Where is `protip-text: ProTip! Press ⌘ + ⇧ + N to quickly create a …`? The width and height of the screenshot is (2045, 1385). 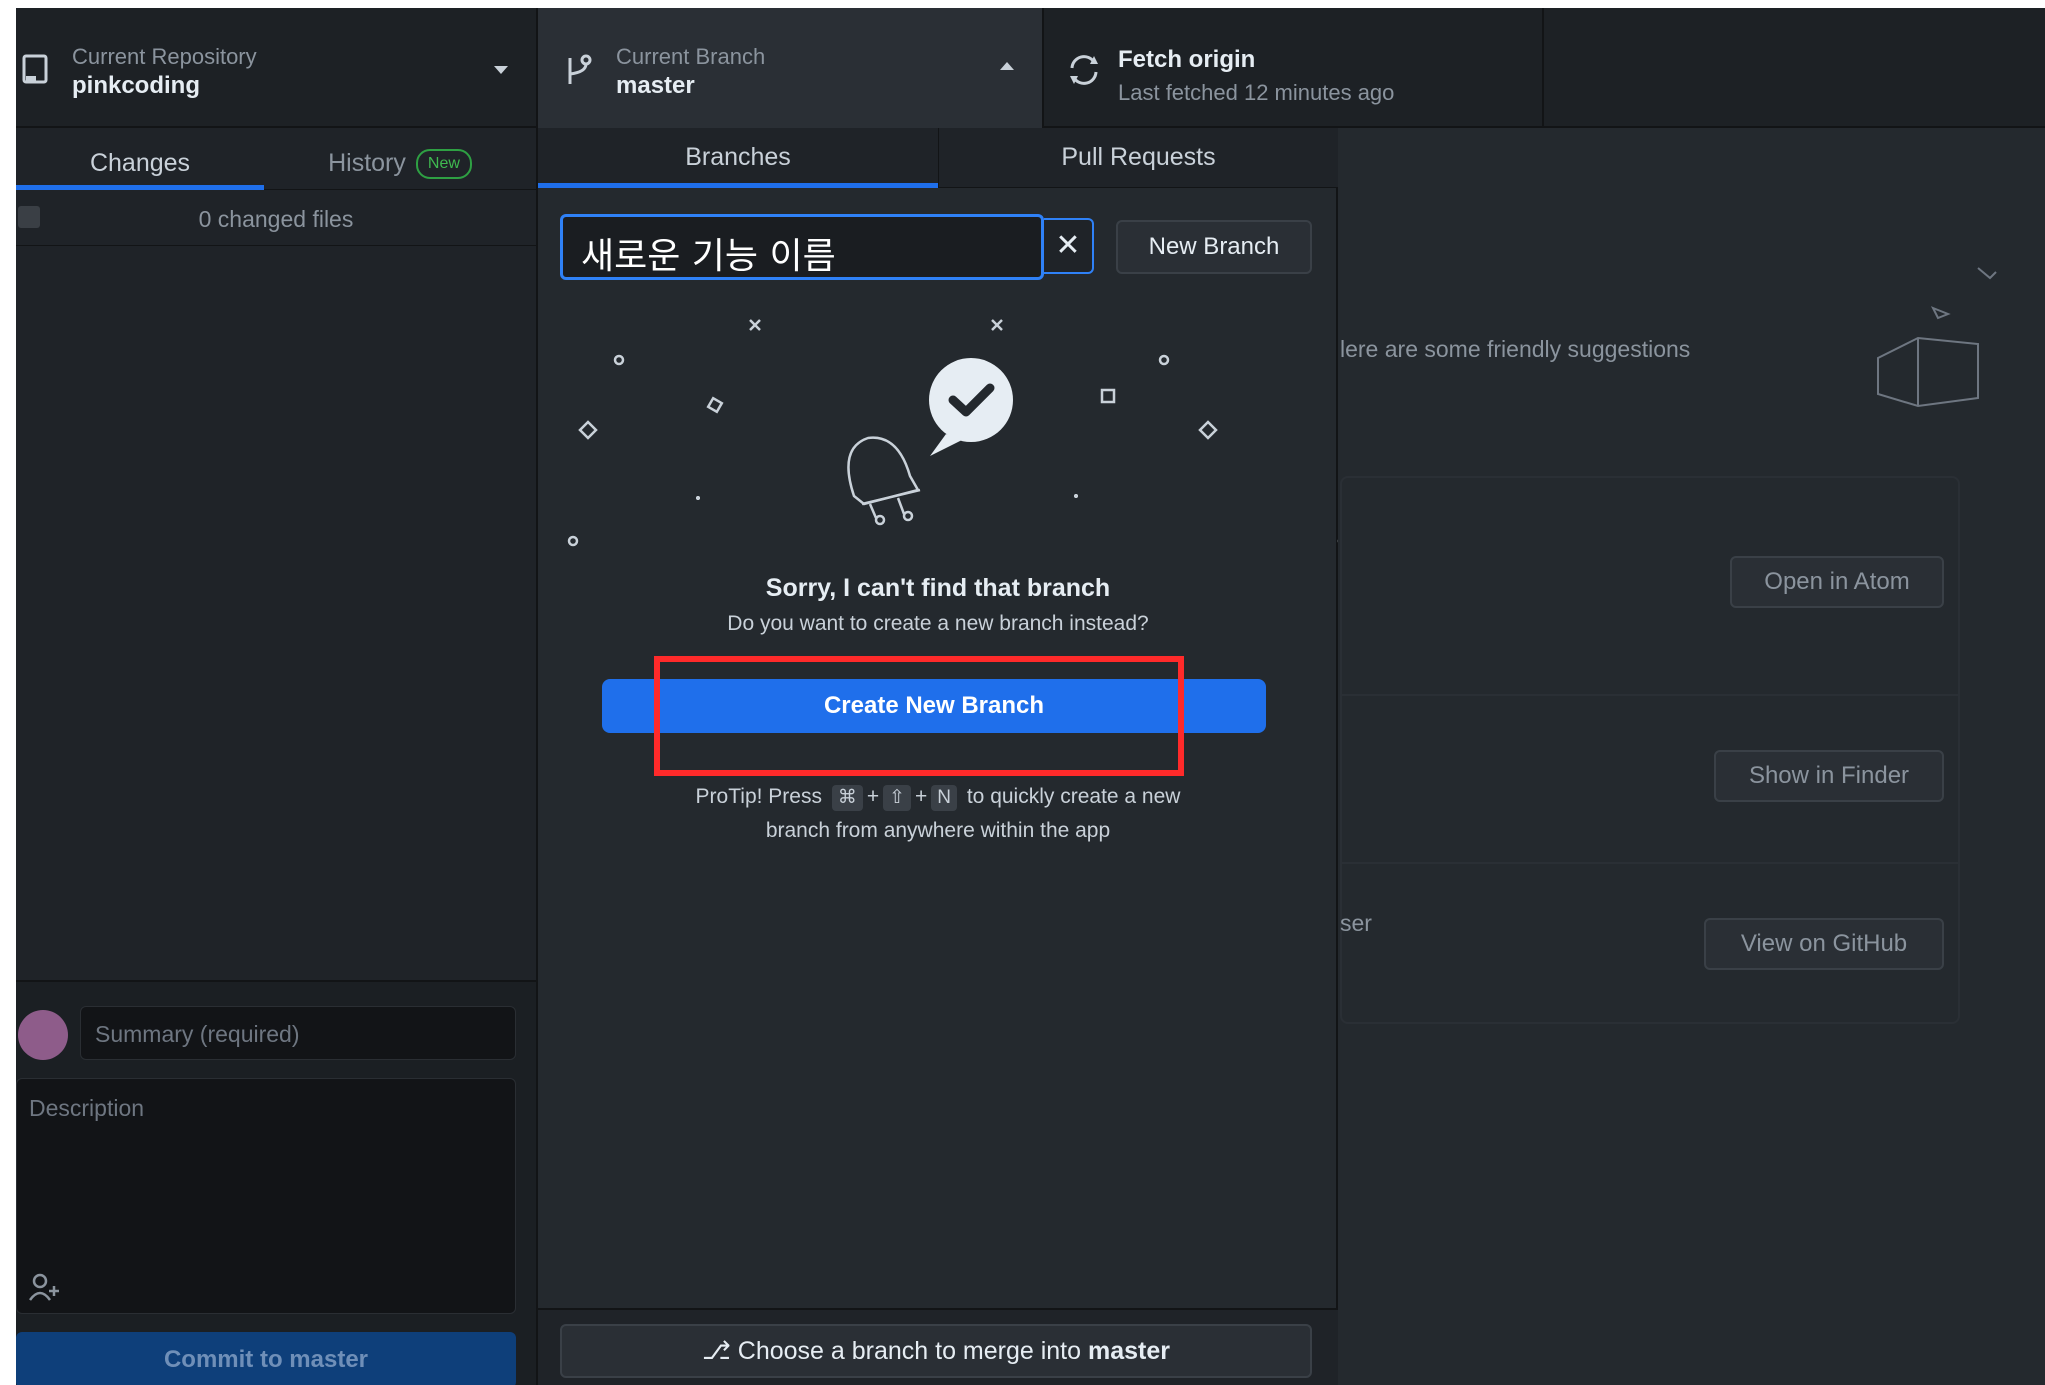 protip-text: ProTip! Press ⌘ + ⇧ + N to quickly create a … is located at coordinates (938, 814).